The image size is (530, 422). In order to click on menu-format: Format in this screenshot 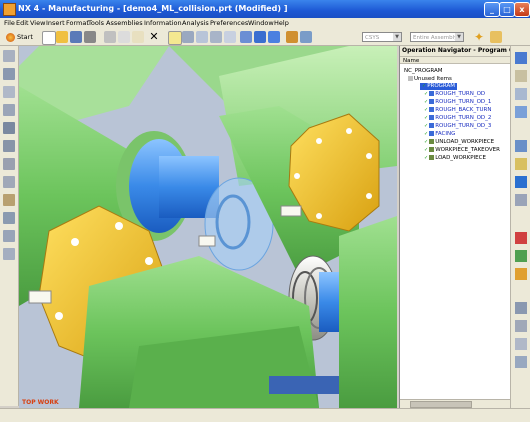, I will do `click(77, 23)`.